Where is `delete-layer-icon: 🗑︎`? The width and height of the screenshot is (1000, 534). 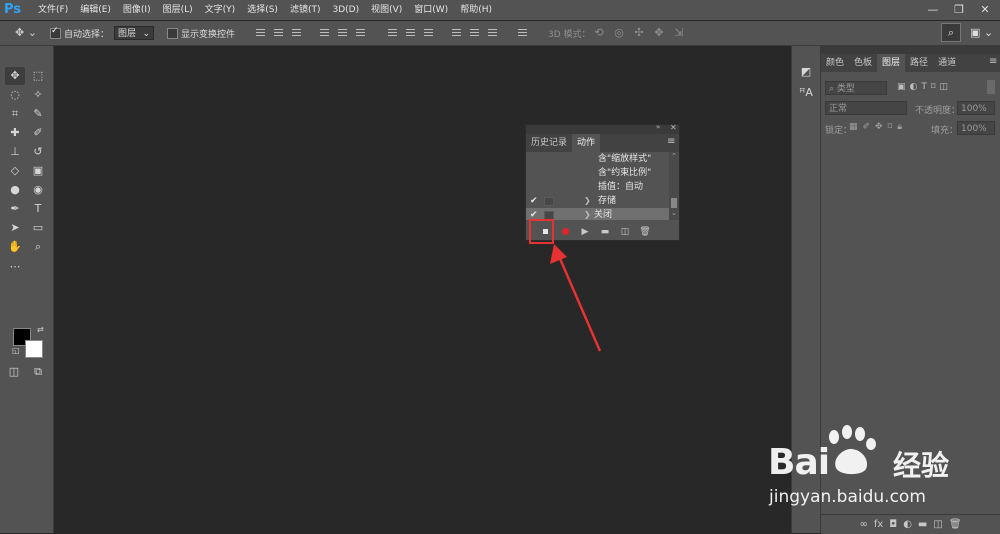 delete-layer-icon: 🗑︎ is located at coordinates (955, 524).